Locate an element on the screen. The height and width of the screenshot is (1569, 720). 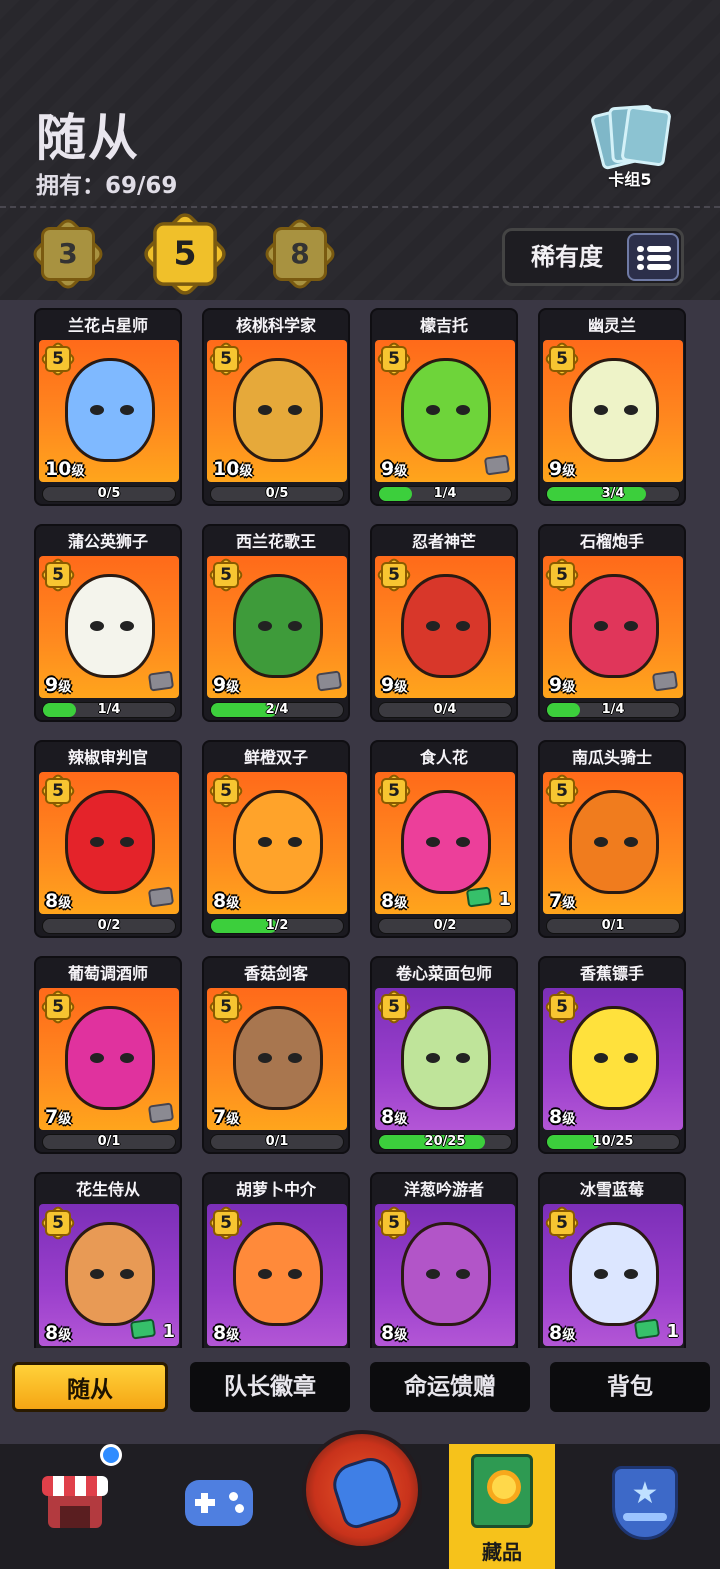
list-sort-icon is located at coordinates (653, 257).